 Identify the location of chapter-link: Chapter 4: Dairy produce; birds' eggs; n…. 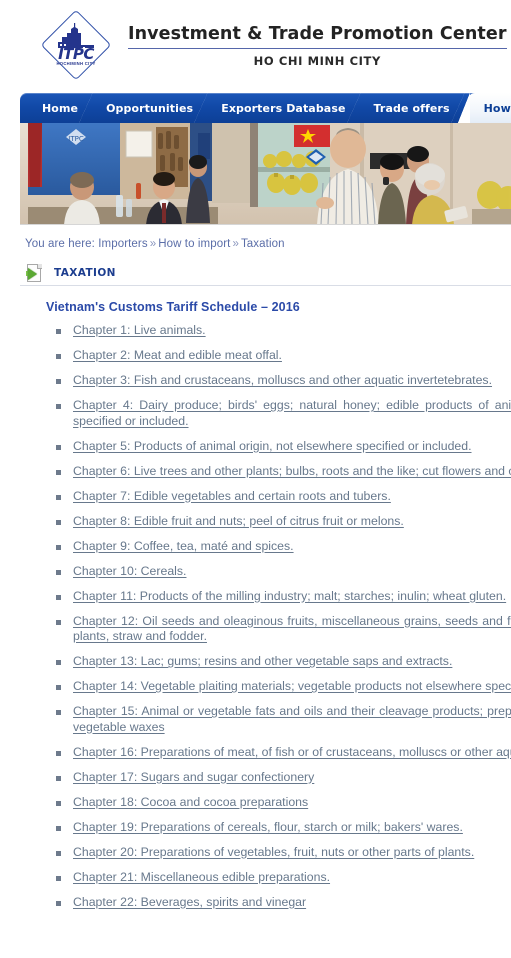
(292, 413).